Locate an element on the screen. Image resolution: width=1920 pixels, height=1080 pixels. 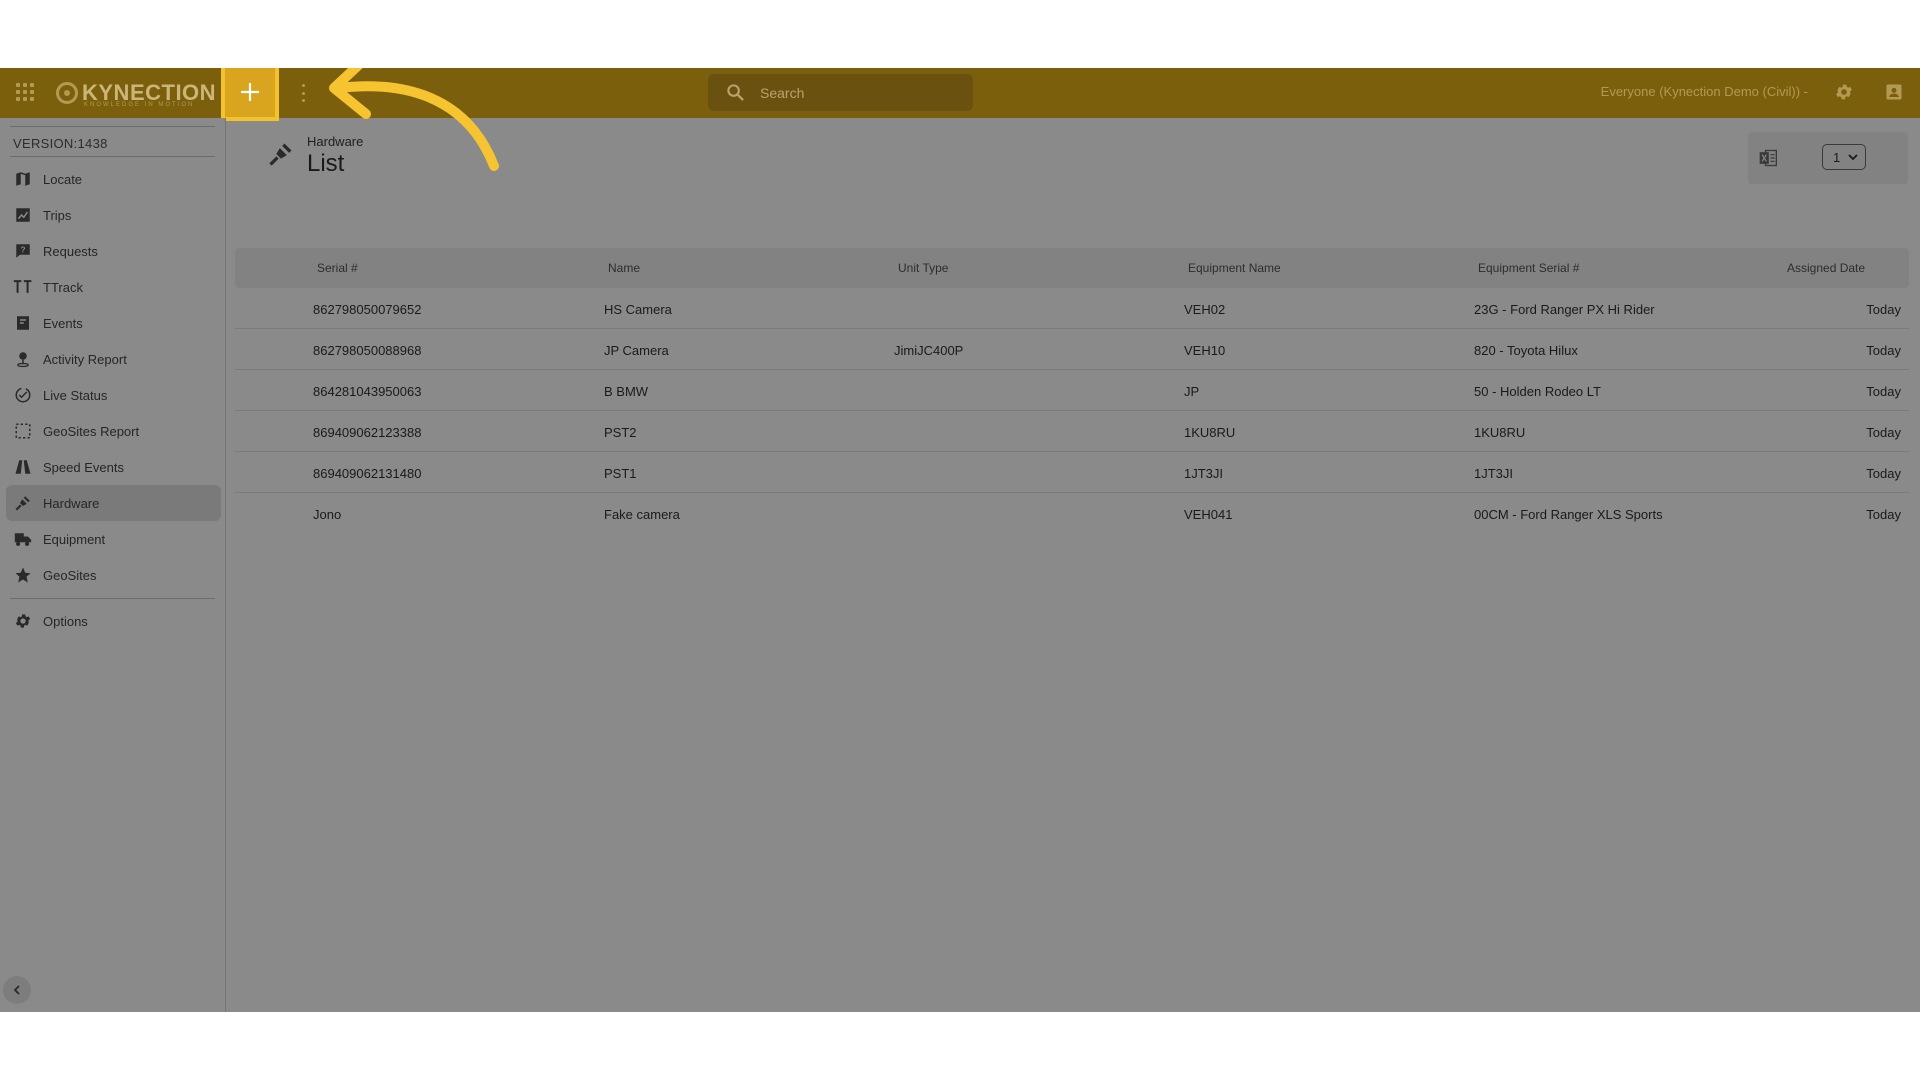
chevron-down-icon is located at coordinates (1853, 157).